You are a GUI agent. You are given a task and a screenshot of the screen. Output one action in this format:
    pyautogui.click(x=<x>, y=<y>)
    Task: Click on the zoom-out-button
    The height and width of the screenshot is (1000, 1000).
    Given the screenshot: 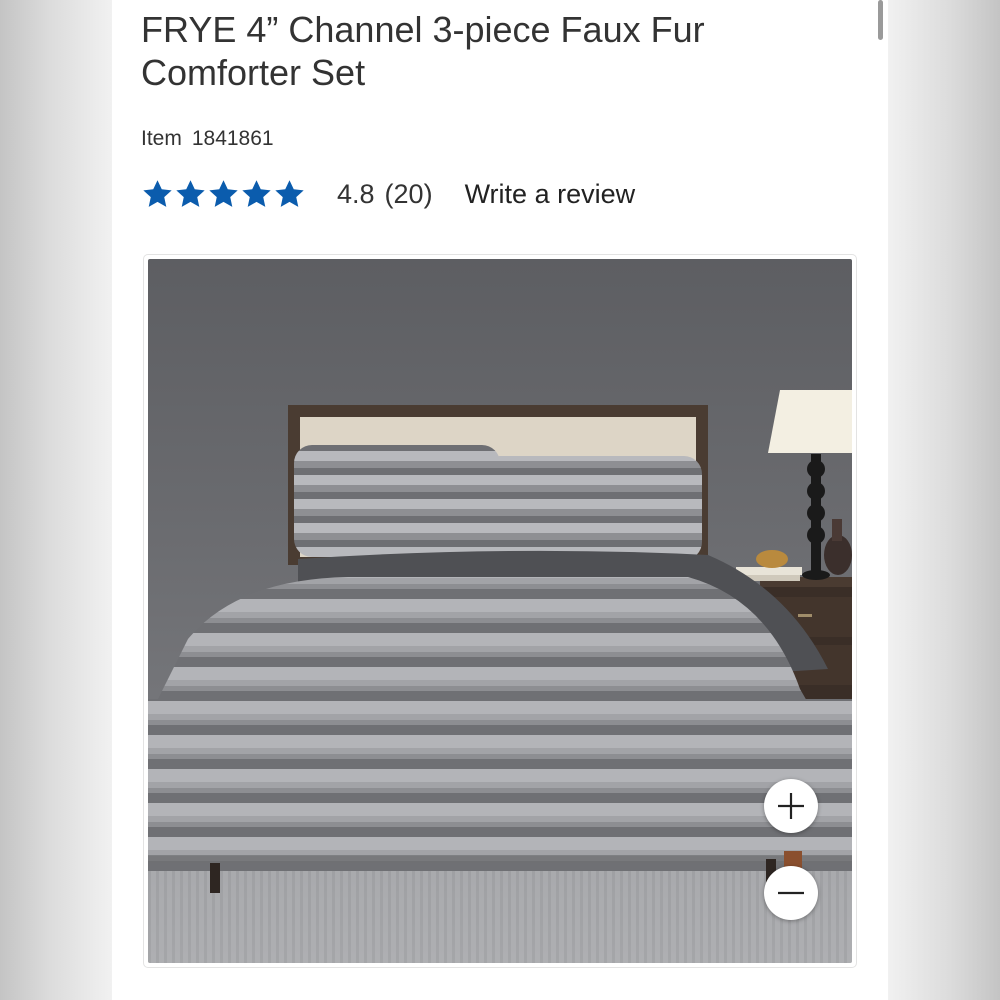 What is the action you would take?
    pyautogui.click(x=791, y=893)
    